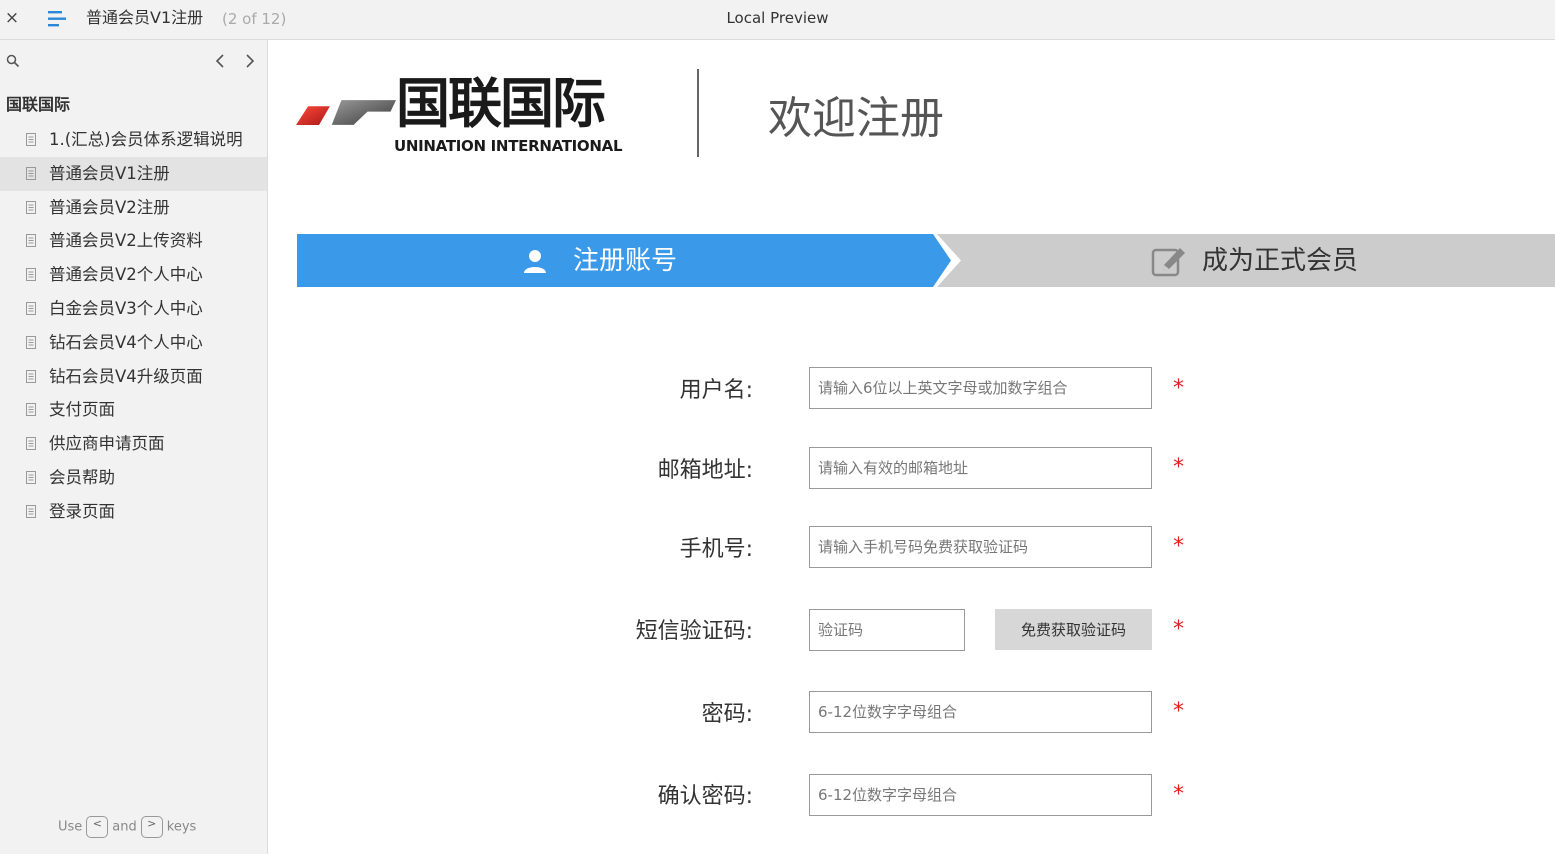 This screenshot has height=854, width=1555. What do you see at coordinates (133, 478) in the screenshot?
I see `sidebar-item: 会员帮助` at bounding box center [133, 478].